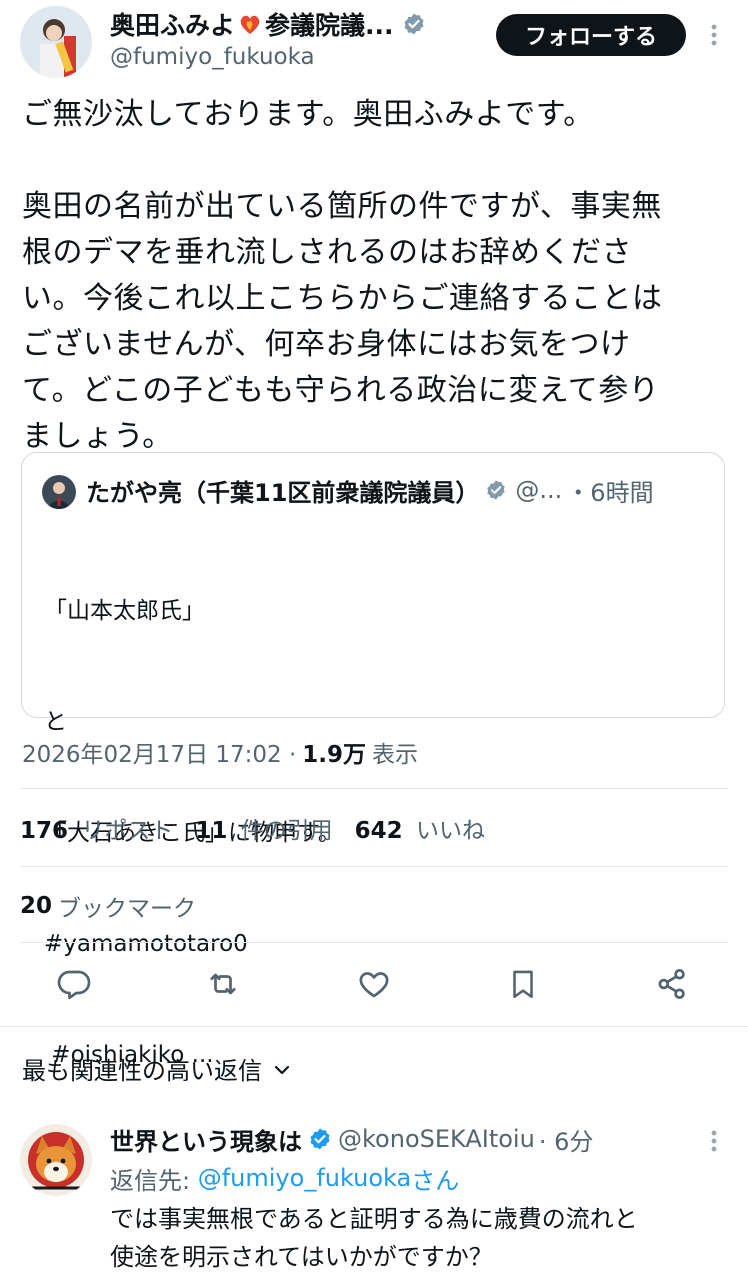  What do you see at coordinates (610, 492) in the screenshot?
I see `quote-time: ・6時間` at bounding box center [610, 492].